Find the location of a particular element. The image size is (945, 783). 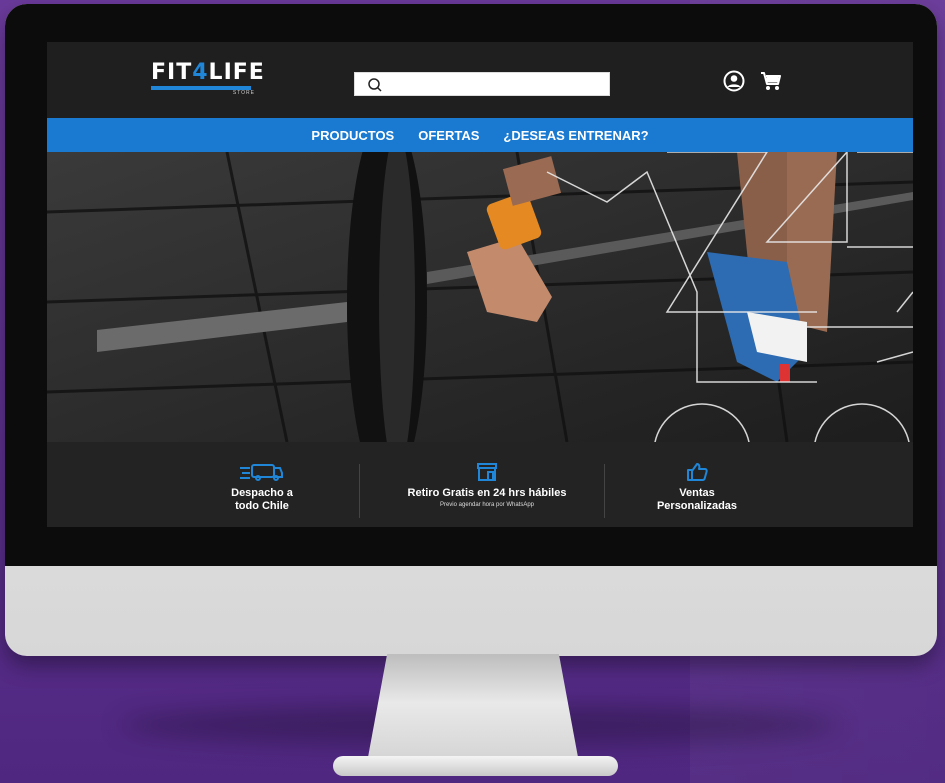

feature-title: Despacho a is located at coordinates (262, 493).